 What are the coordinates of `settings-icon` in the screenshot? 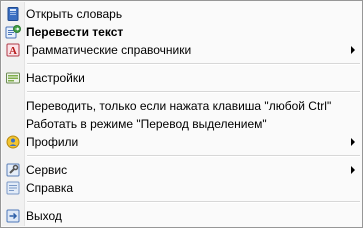 It's located at (13, 78).